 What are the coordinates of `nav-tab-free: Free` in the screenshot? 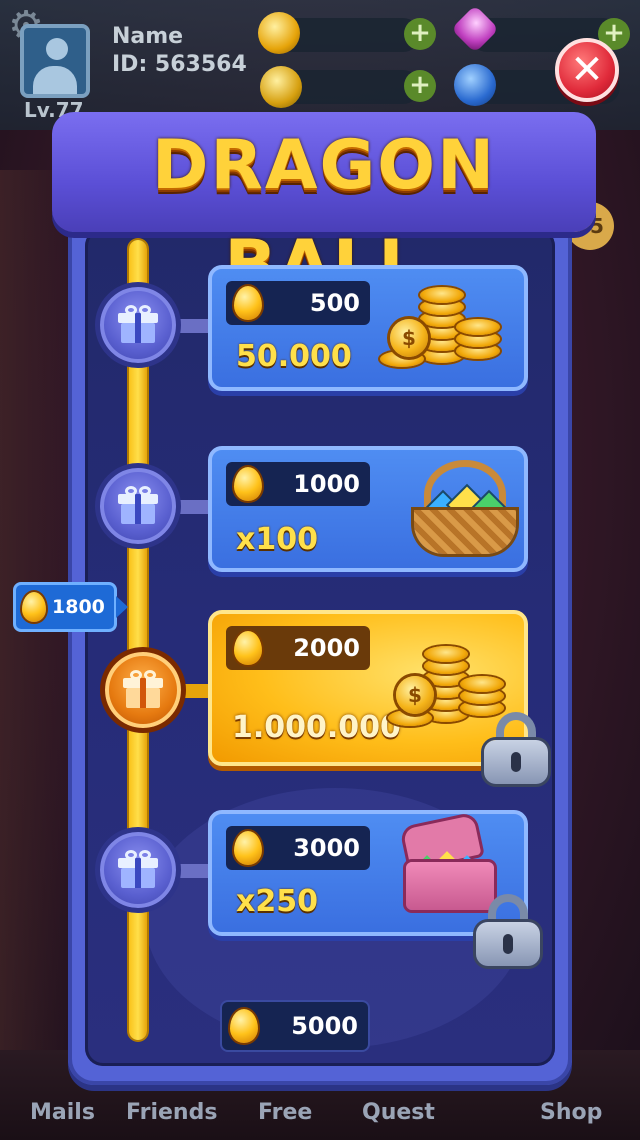 It's located at (285, 1112).